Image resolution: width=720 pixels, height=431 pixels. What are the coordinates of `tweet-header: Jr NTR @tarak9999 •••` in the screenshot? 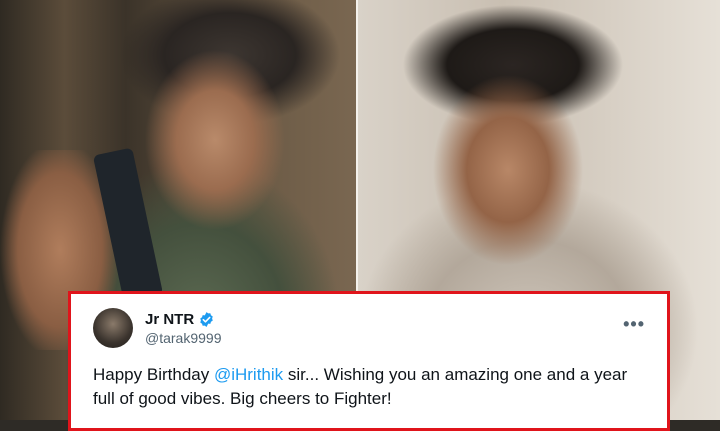 It's located at (369, 328).